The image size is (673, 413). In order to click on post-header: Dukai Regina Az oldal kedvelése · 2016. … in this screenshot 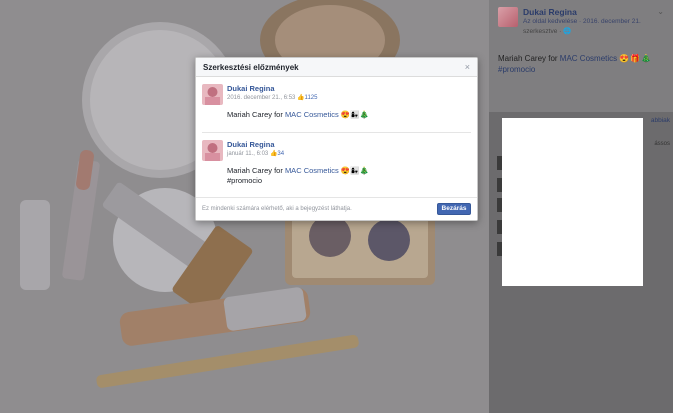, I will do `click(581, 56)`.